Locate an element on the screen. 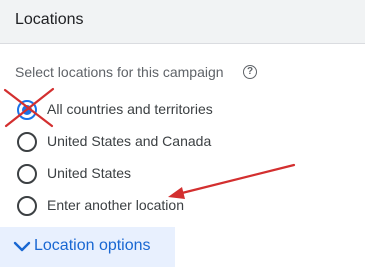 This screenshot has height=276, width=365. location-options-label: Location options is located at coordinates (92, 245).